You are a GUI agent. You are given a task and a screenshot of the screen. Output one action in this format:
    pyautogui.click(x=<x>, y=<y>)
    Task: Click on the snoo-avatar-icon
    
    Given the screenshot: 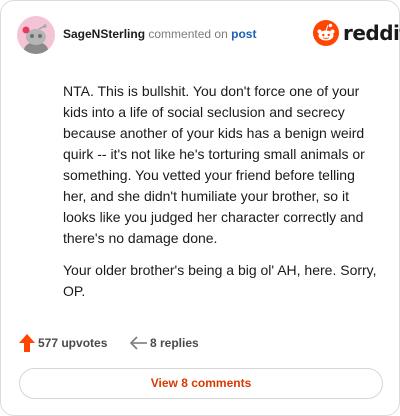 What is the action you would take?
    pyautogui.click(x=35, y=39)
    